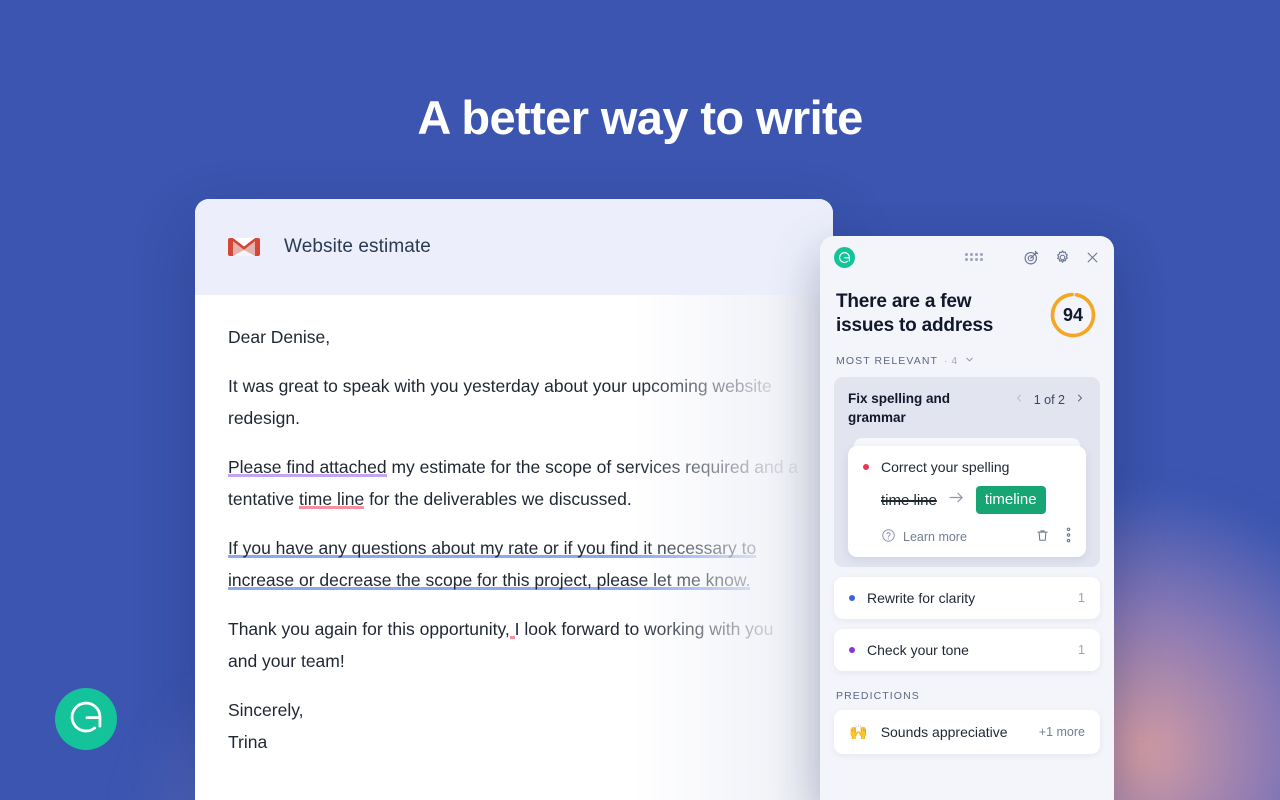  I want to click on category-label: Check your tone, so click(918, 650).